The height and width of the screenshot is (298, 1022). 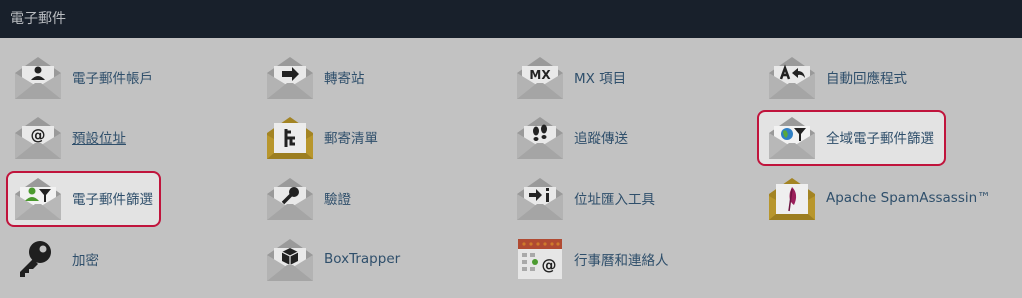 I want to click on tile-mx-entry: MX MX 項目, so click(x=571, y=77).